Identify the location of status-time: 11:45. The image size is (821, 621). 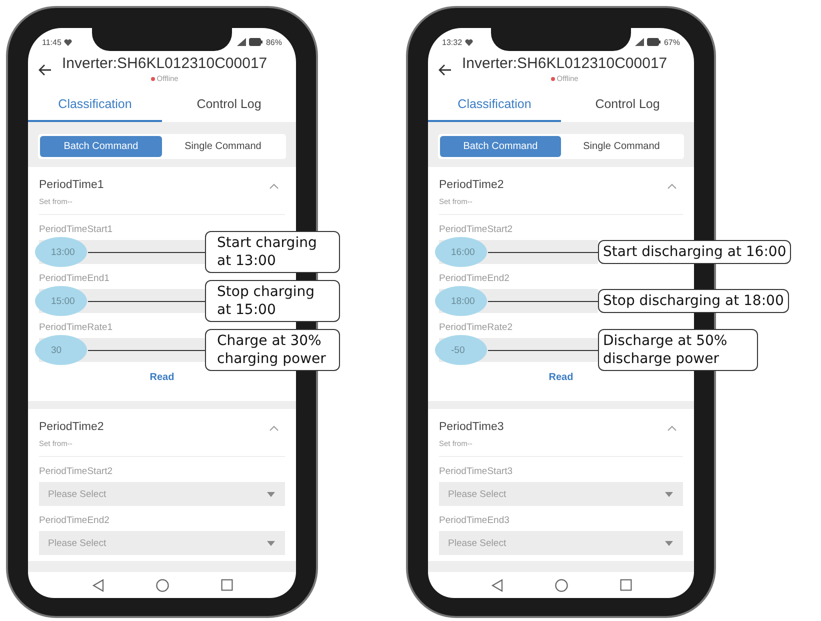
(52, 42).